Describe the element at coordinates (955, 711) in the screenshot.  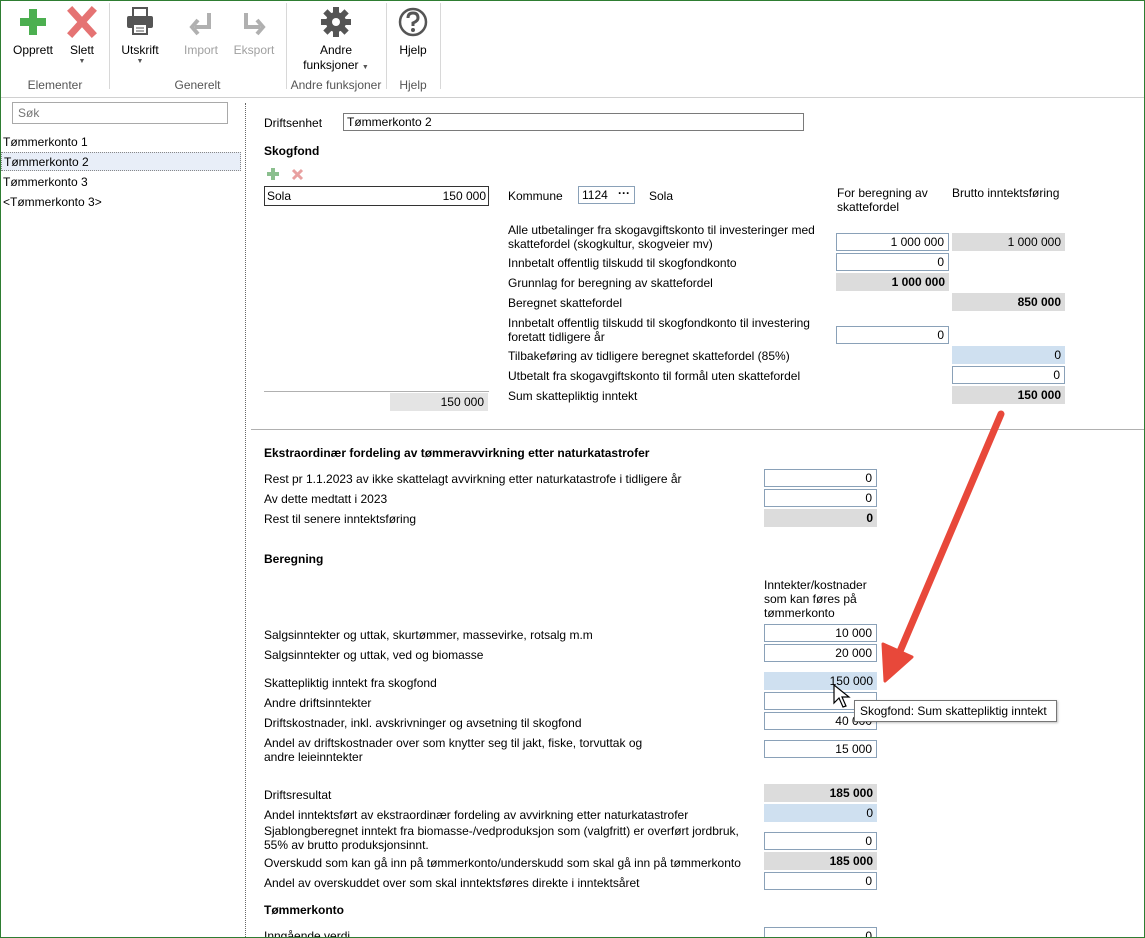
I see `tooltip: Skogfond: Sum skattepliktig inntekt` at that location.